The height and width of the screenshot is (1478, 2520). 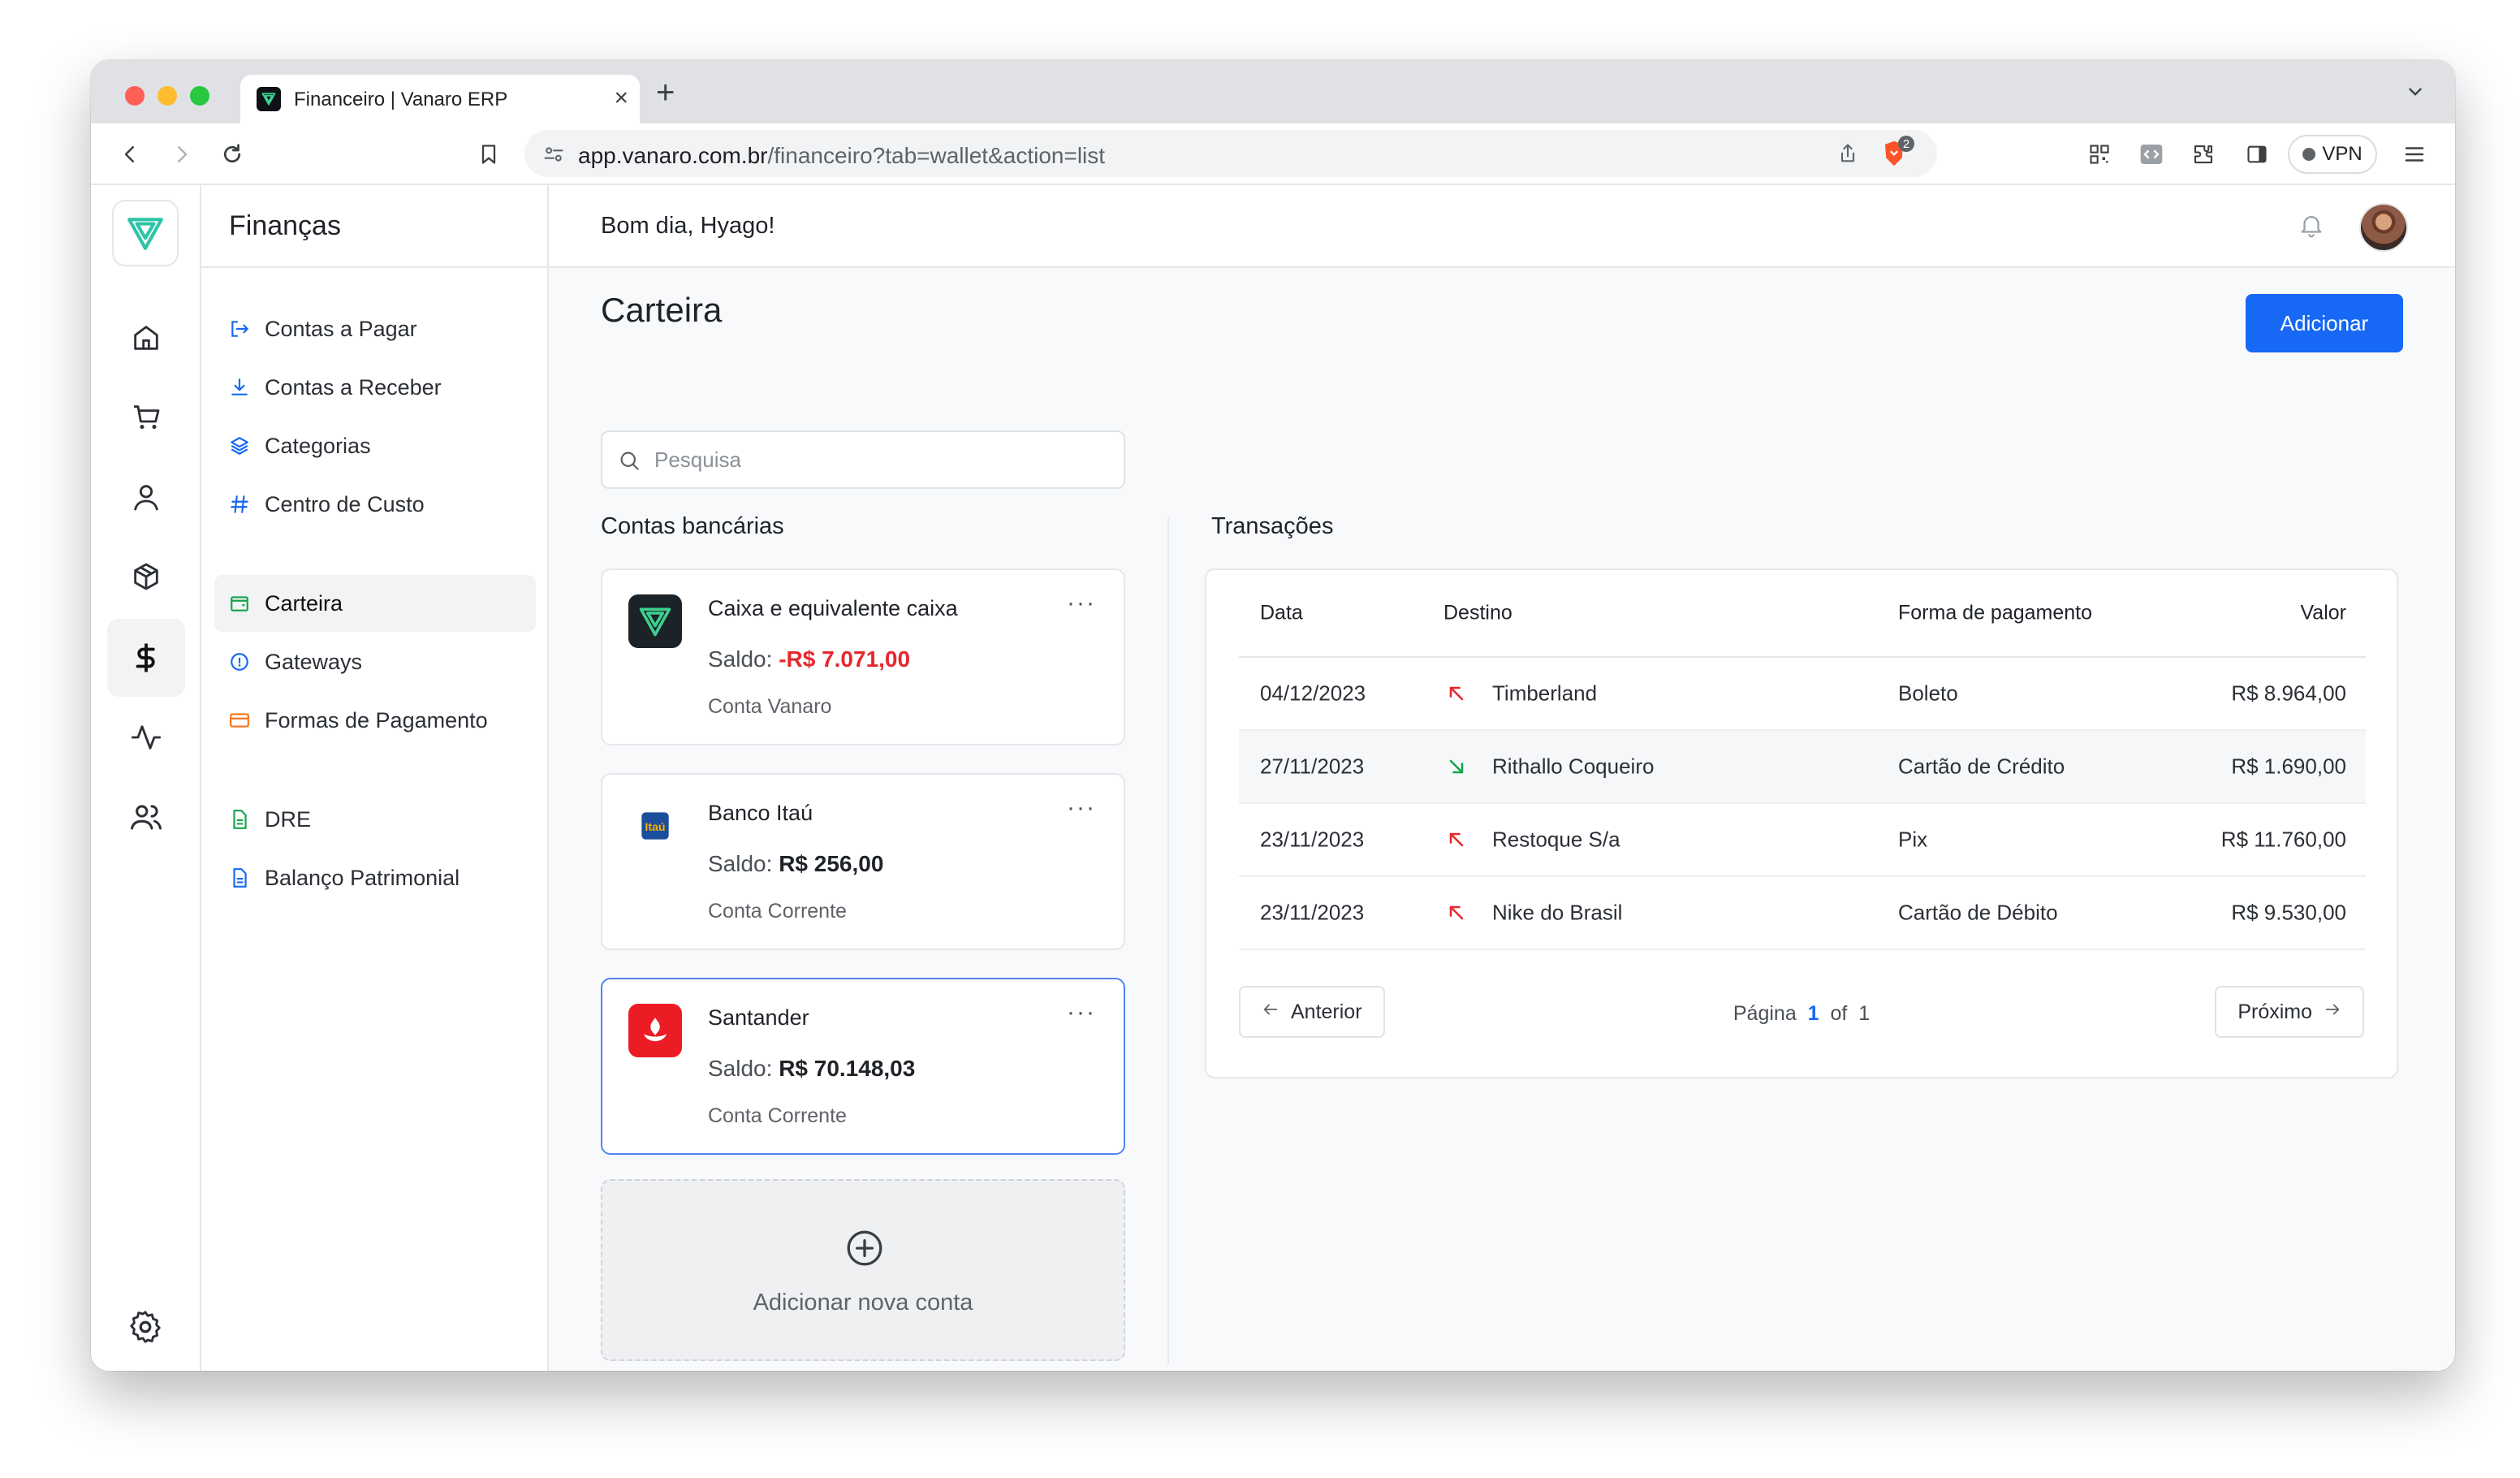 I want to click on nav-item-categorias: Categorias, so click(x=375, y=445).